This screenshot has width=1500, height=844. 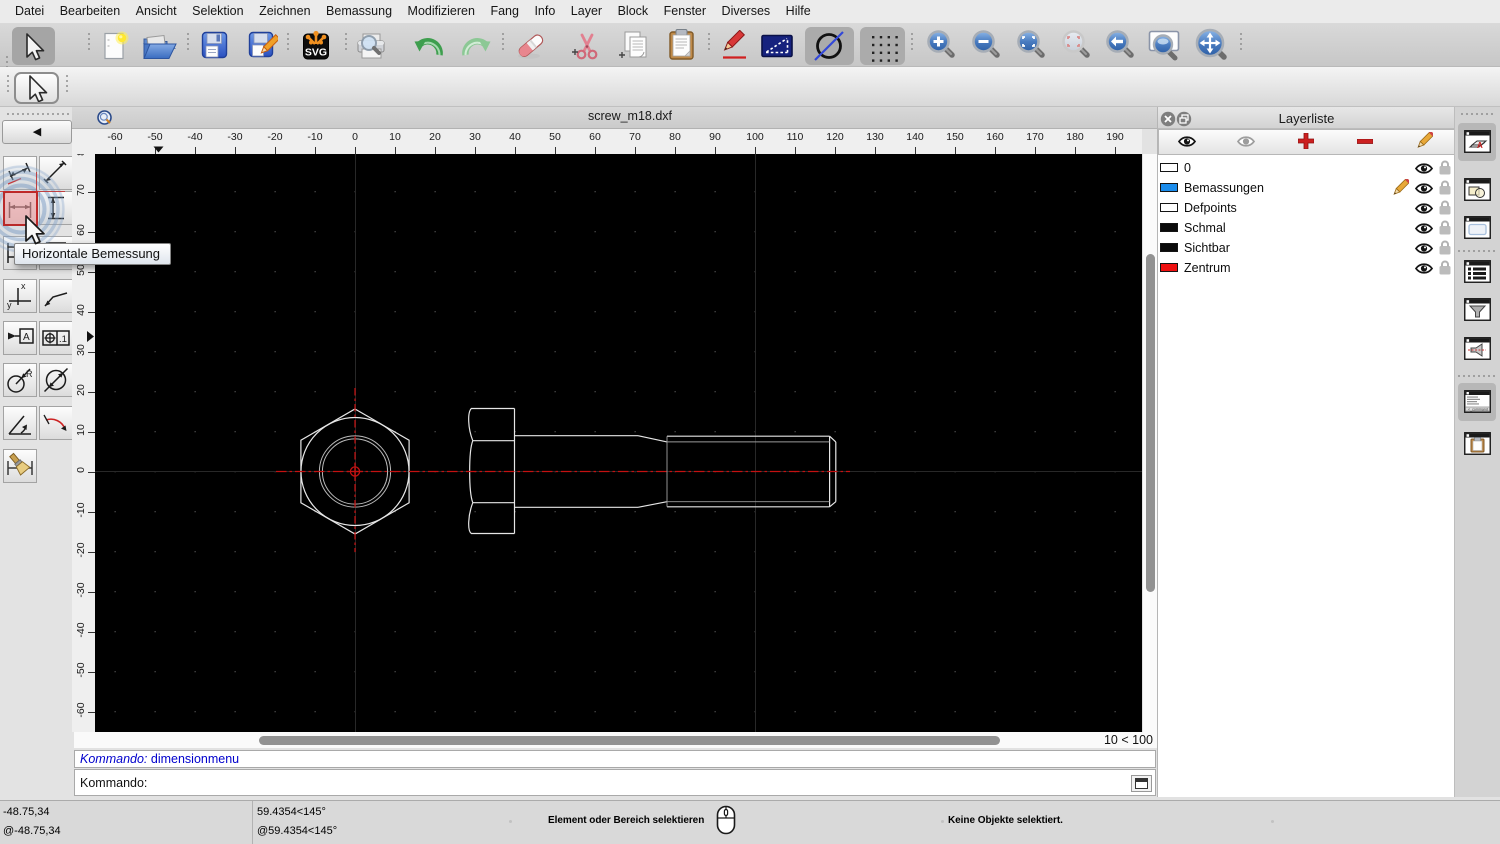 I want to click on svg-text: y, so click(x=9, y=305).